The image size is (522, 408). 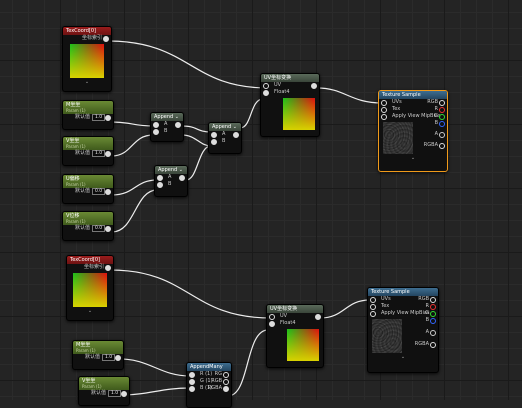 I want to click on param-node: U偏移 Param (1) 默认值 0.0, so click(x=88, y=189).